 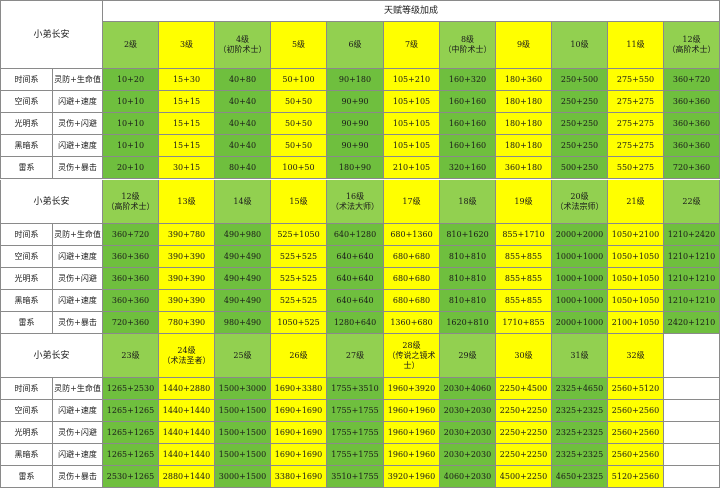 What do you see at coordinates (355, 477) in the screenshot?
I see `value-cell: 3510+1755` at bounding box center [355, 477].